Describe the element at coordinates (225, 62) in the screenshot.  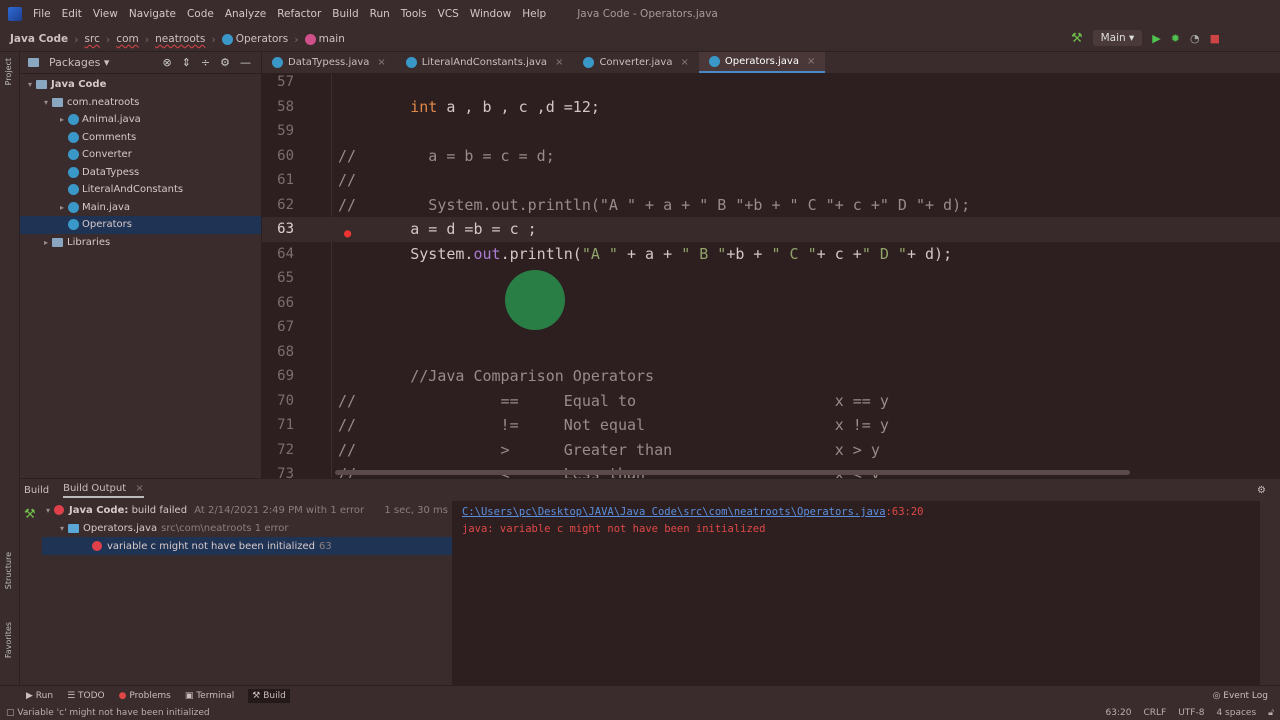
I see `gear-icon: ⚙` at that location.